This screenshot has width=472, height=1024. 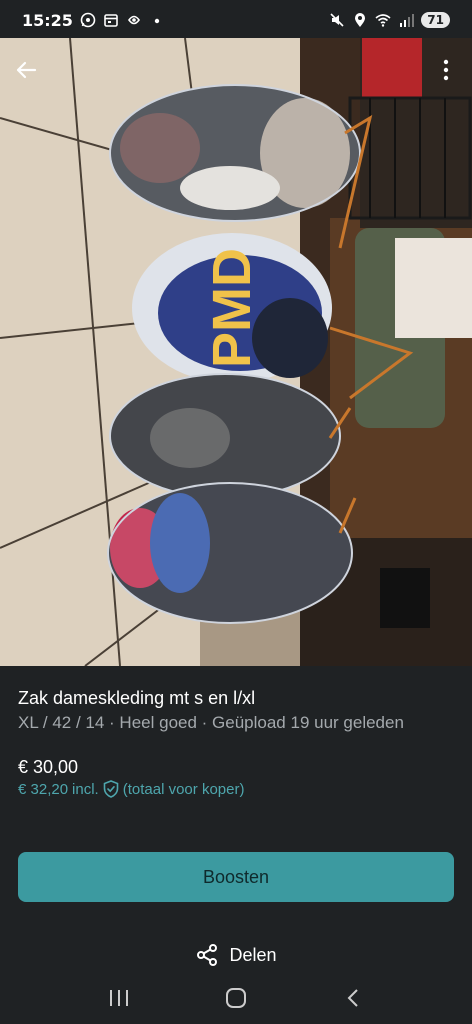 I want to click on price-incl-buyer-protection: € 32,20 incl. (totaal voor koper), so click(x=131, y=789).